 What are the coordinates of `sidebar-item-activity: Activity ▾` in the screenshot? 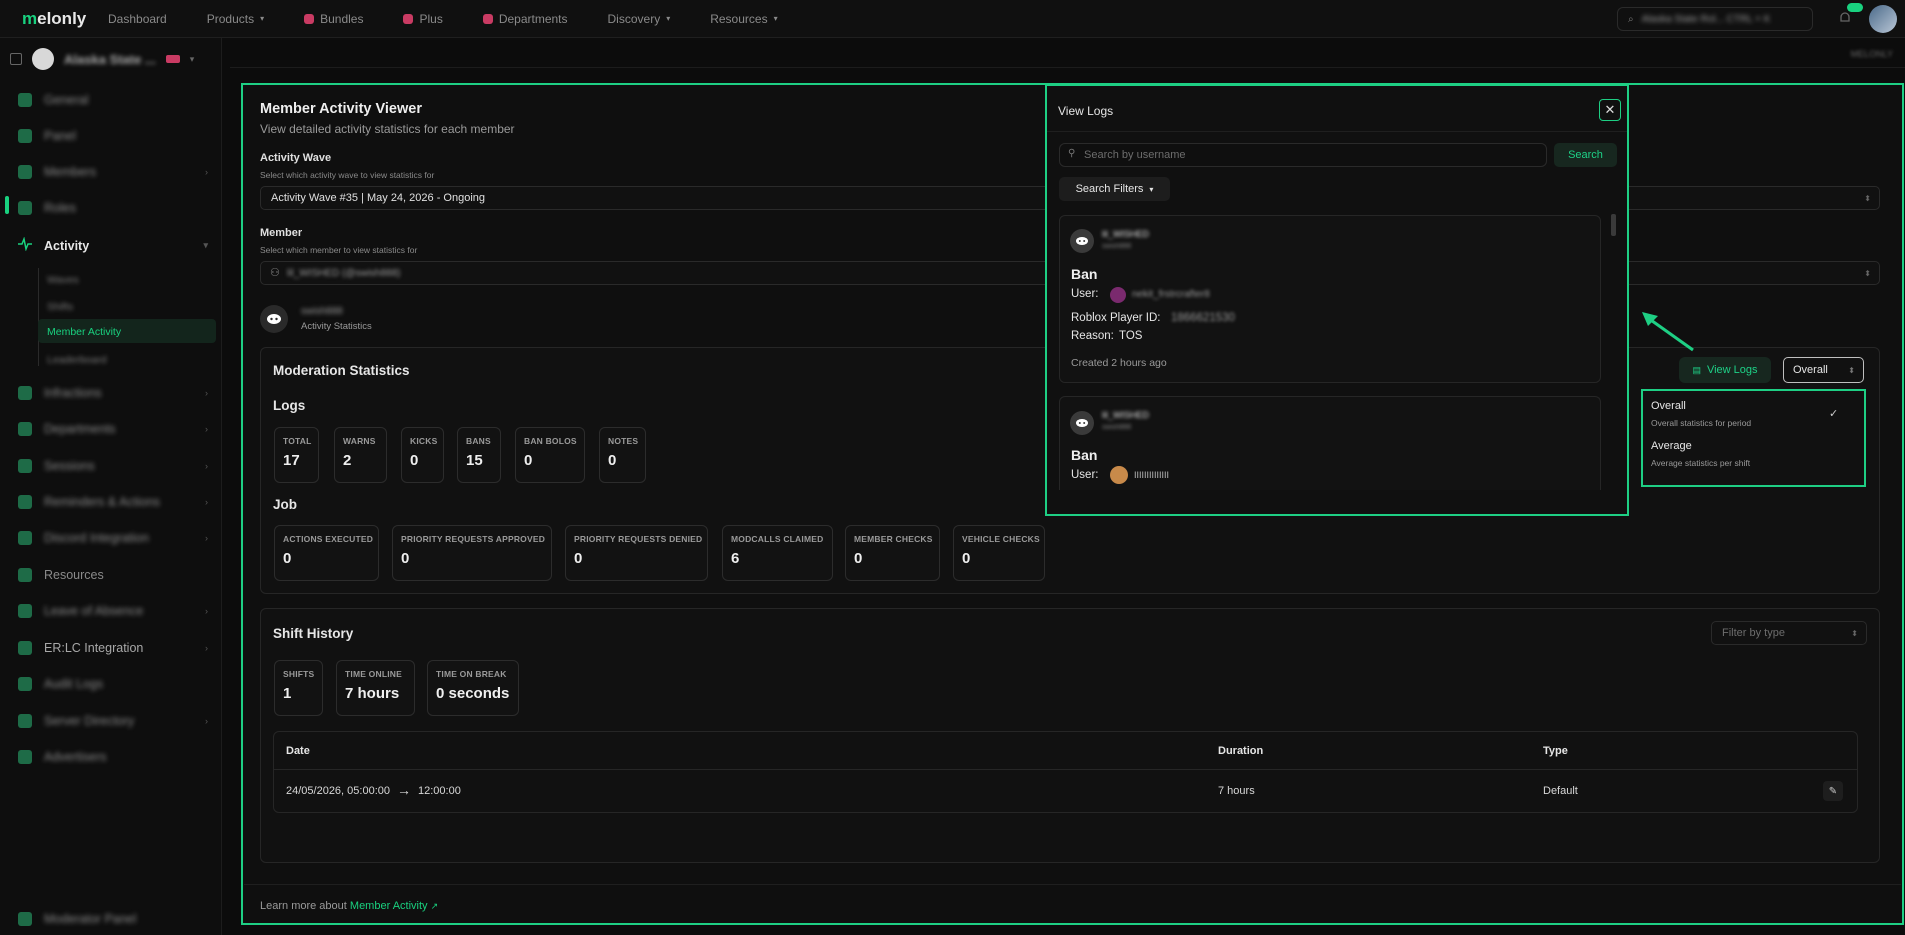 It's located at (113, 245).